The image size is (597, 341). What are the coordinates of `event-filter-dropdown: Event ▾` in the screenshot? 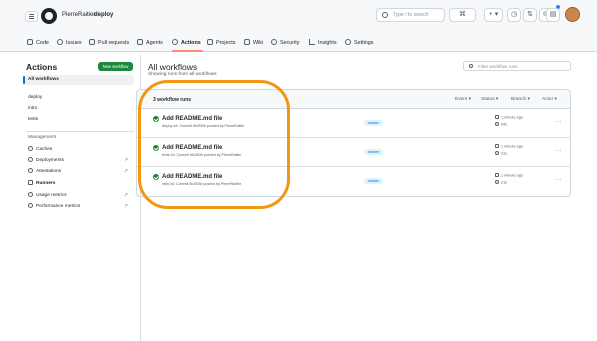 It's located at (463, 99).